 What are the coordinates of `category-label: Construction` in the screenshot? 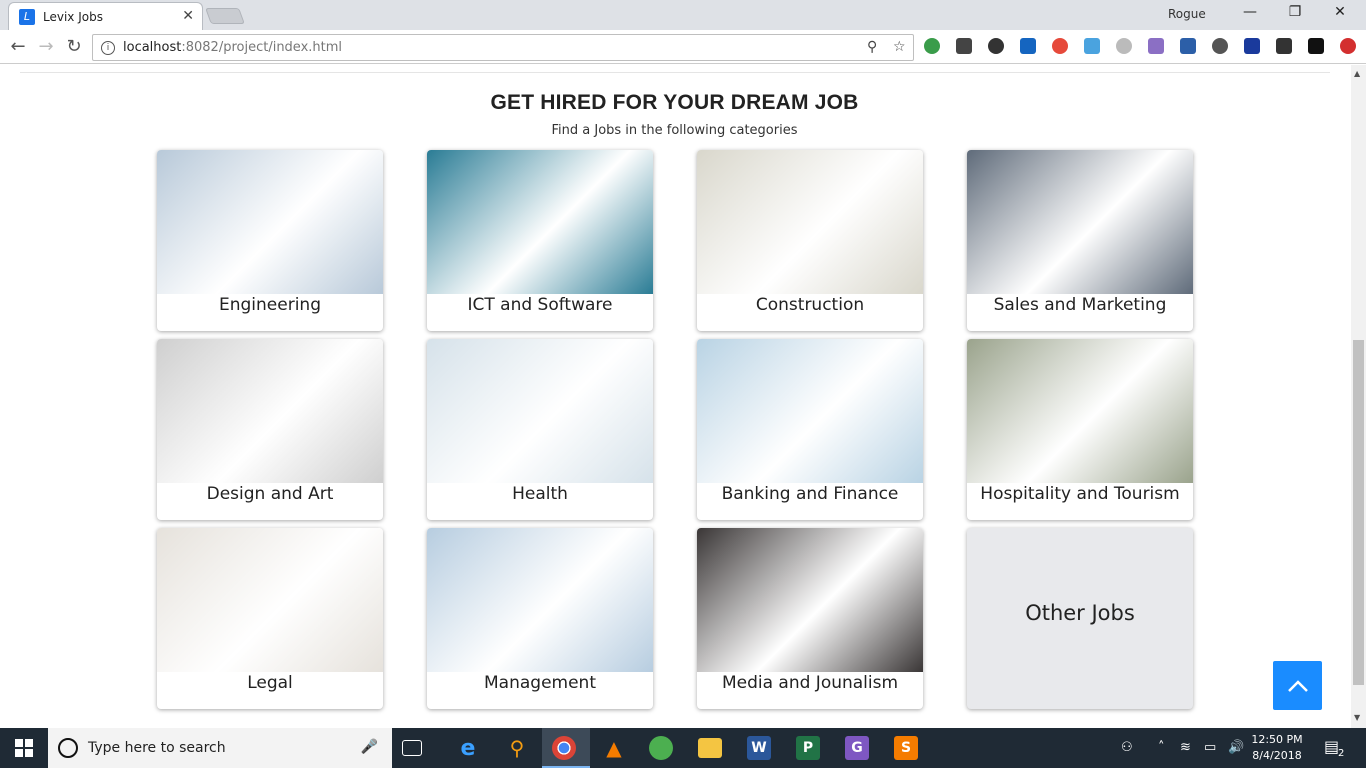 It's located at (810, 305).